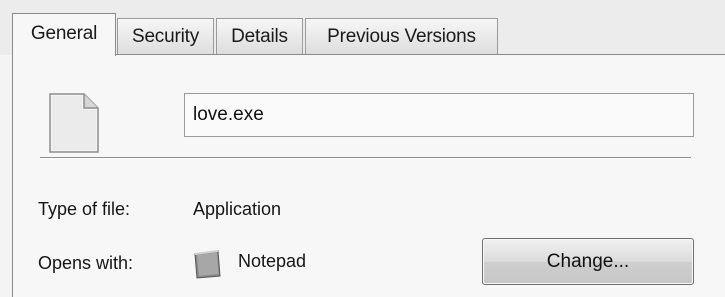 The height and width of the screenshot is (297, 725). Describe the element at coordinates (272, 261) in the screenshot. I see `opens-with-value: Notepad` at that location.